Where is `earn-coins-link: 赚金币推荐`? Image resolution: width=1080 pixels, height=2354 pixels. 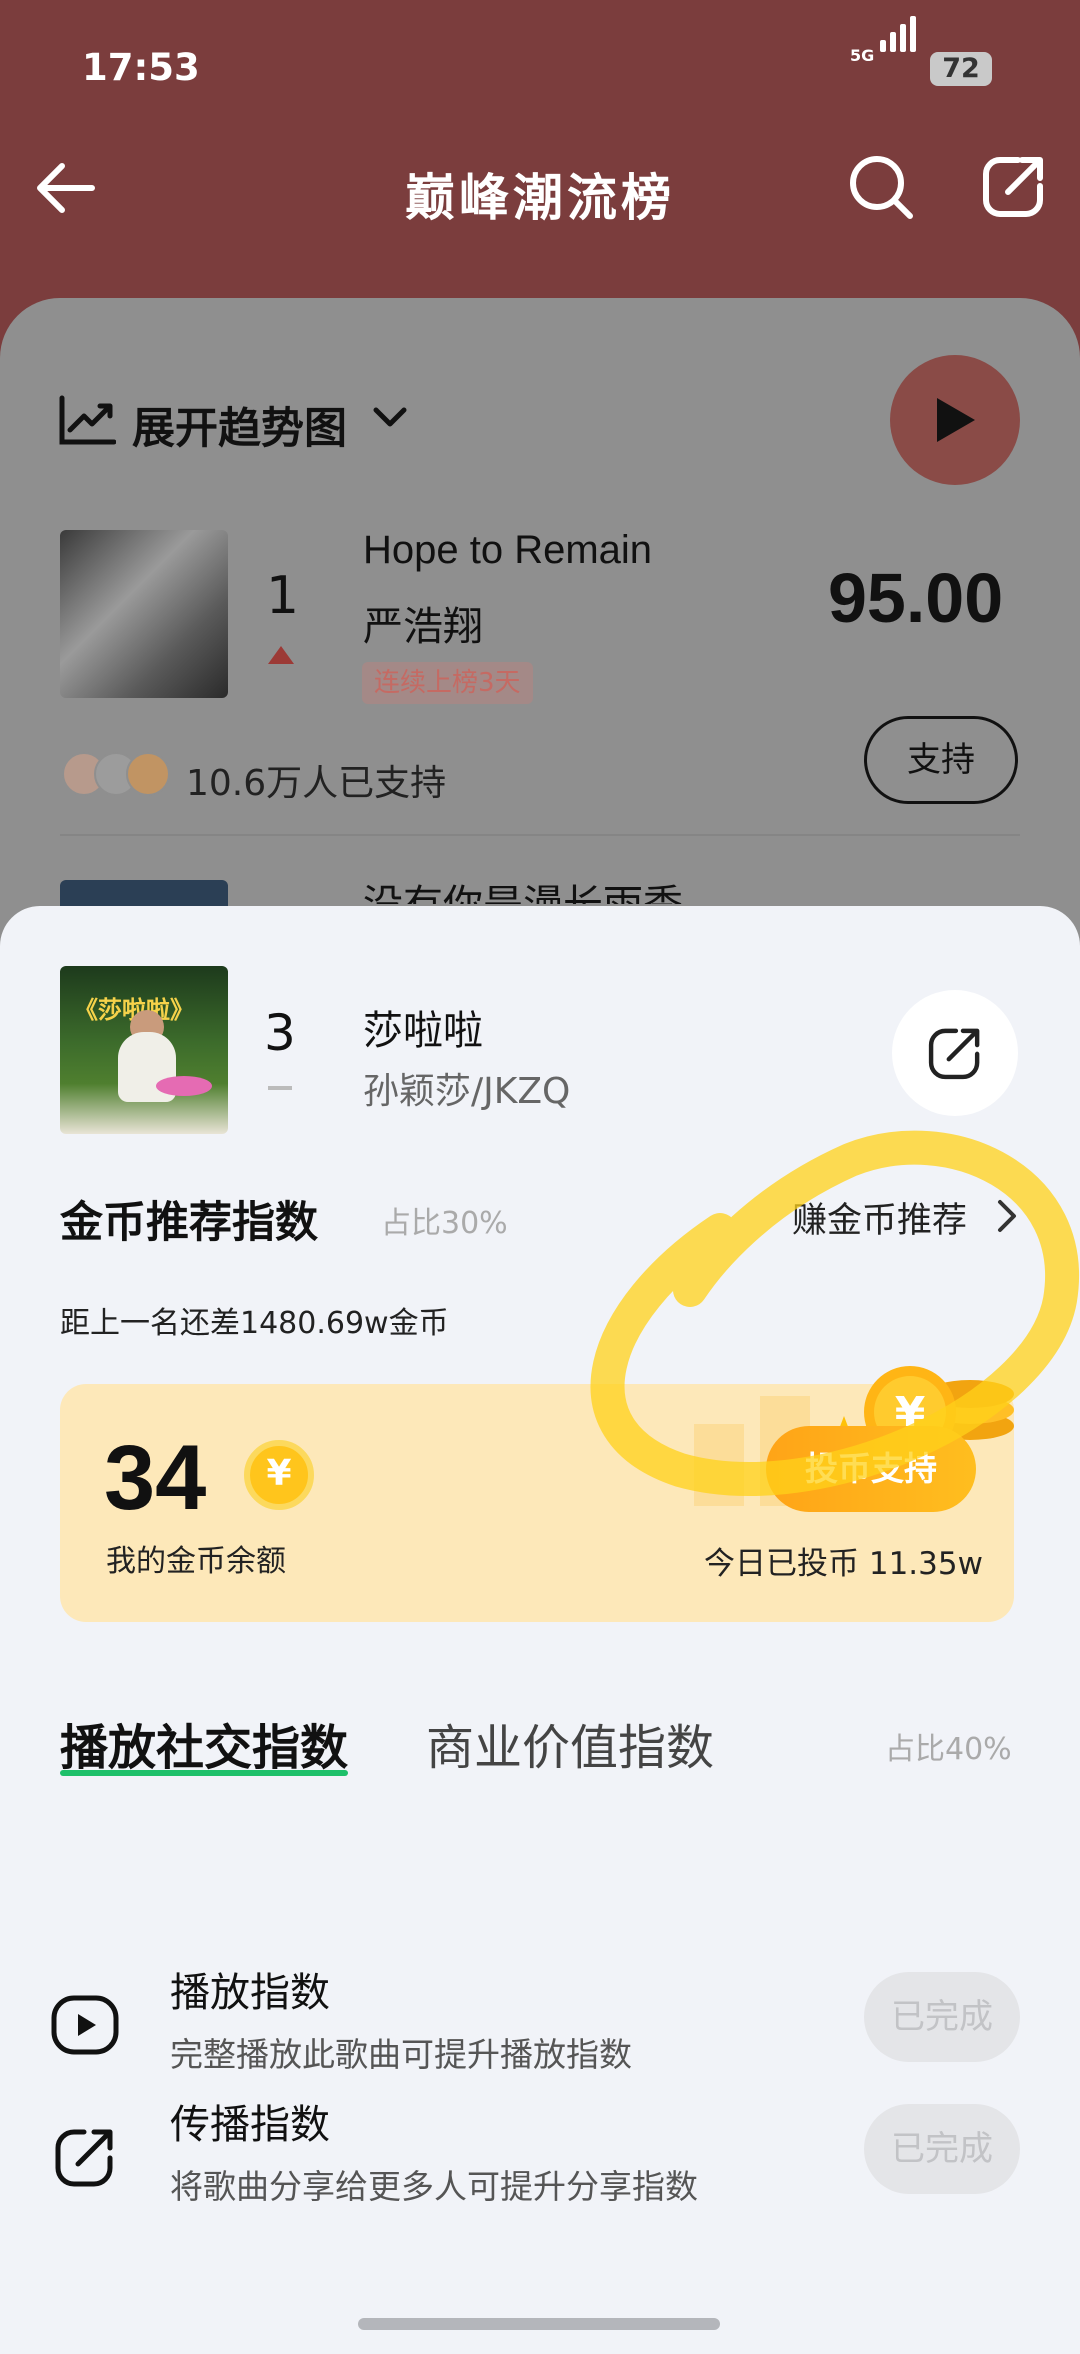 earn-coins-link: 赚金币推荐 is located at coordinates (879, 1217).